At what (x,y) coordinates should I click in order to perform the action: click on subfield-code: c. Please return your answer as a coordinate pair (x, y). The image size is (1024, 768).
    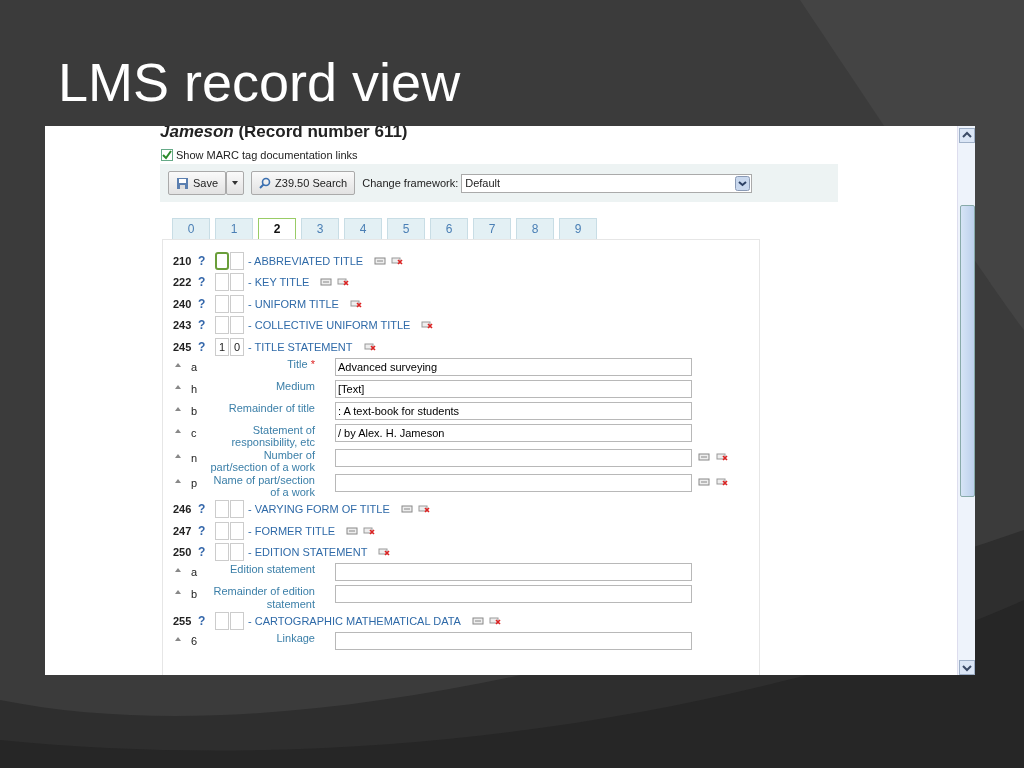
    Looking at the image, I should click on (194, 432).